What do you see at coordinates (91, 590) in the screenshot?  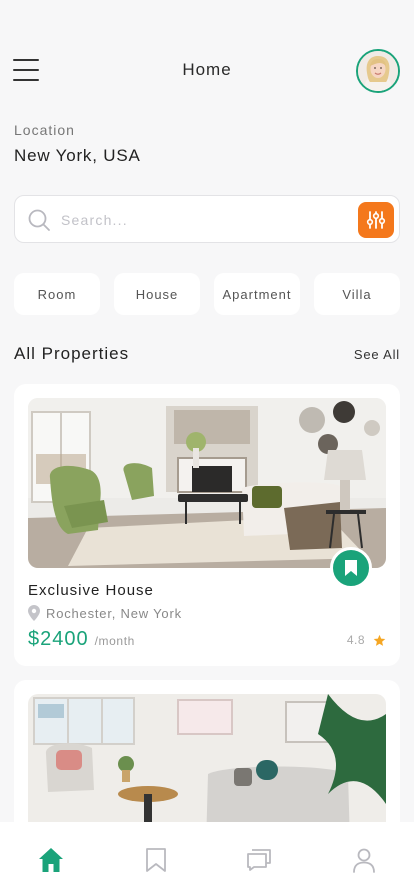 I see `property-name: Exclusive House` at bounding box center [91, 590].